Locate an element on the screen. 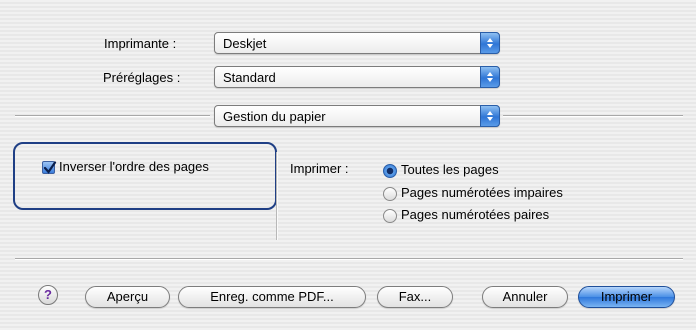  radio-all-pages is located at coordinates (390, 171).